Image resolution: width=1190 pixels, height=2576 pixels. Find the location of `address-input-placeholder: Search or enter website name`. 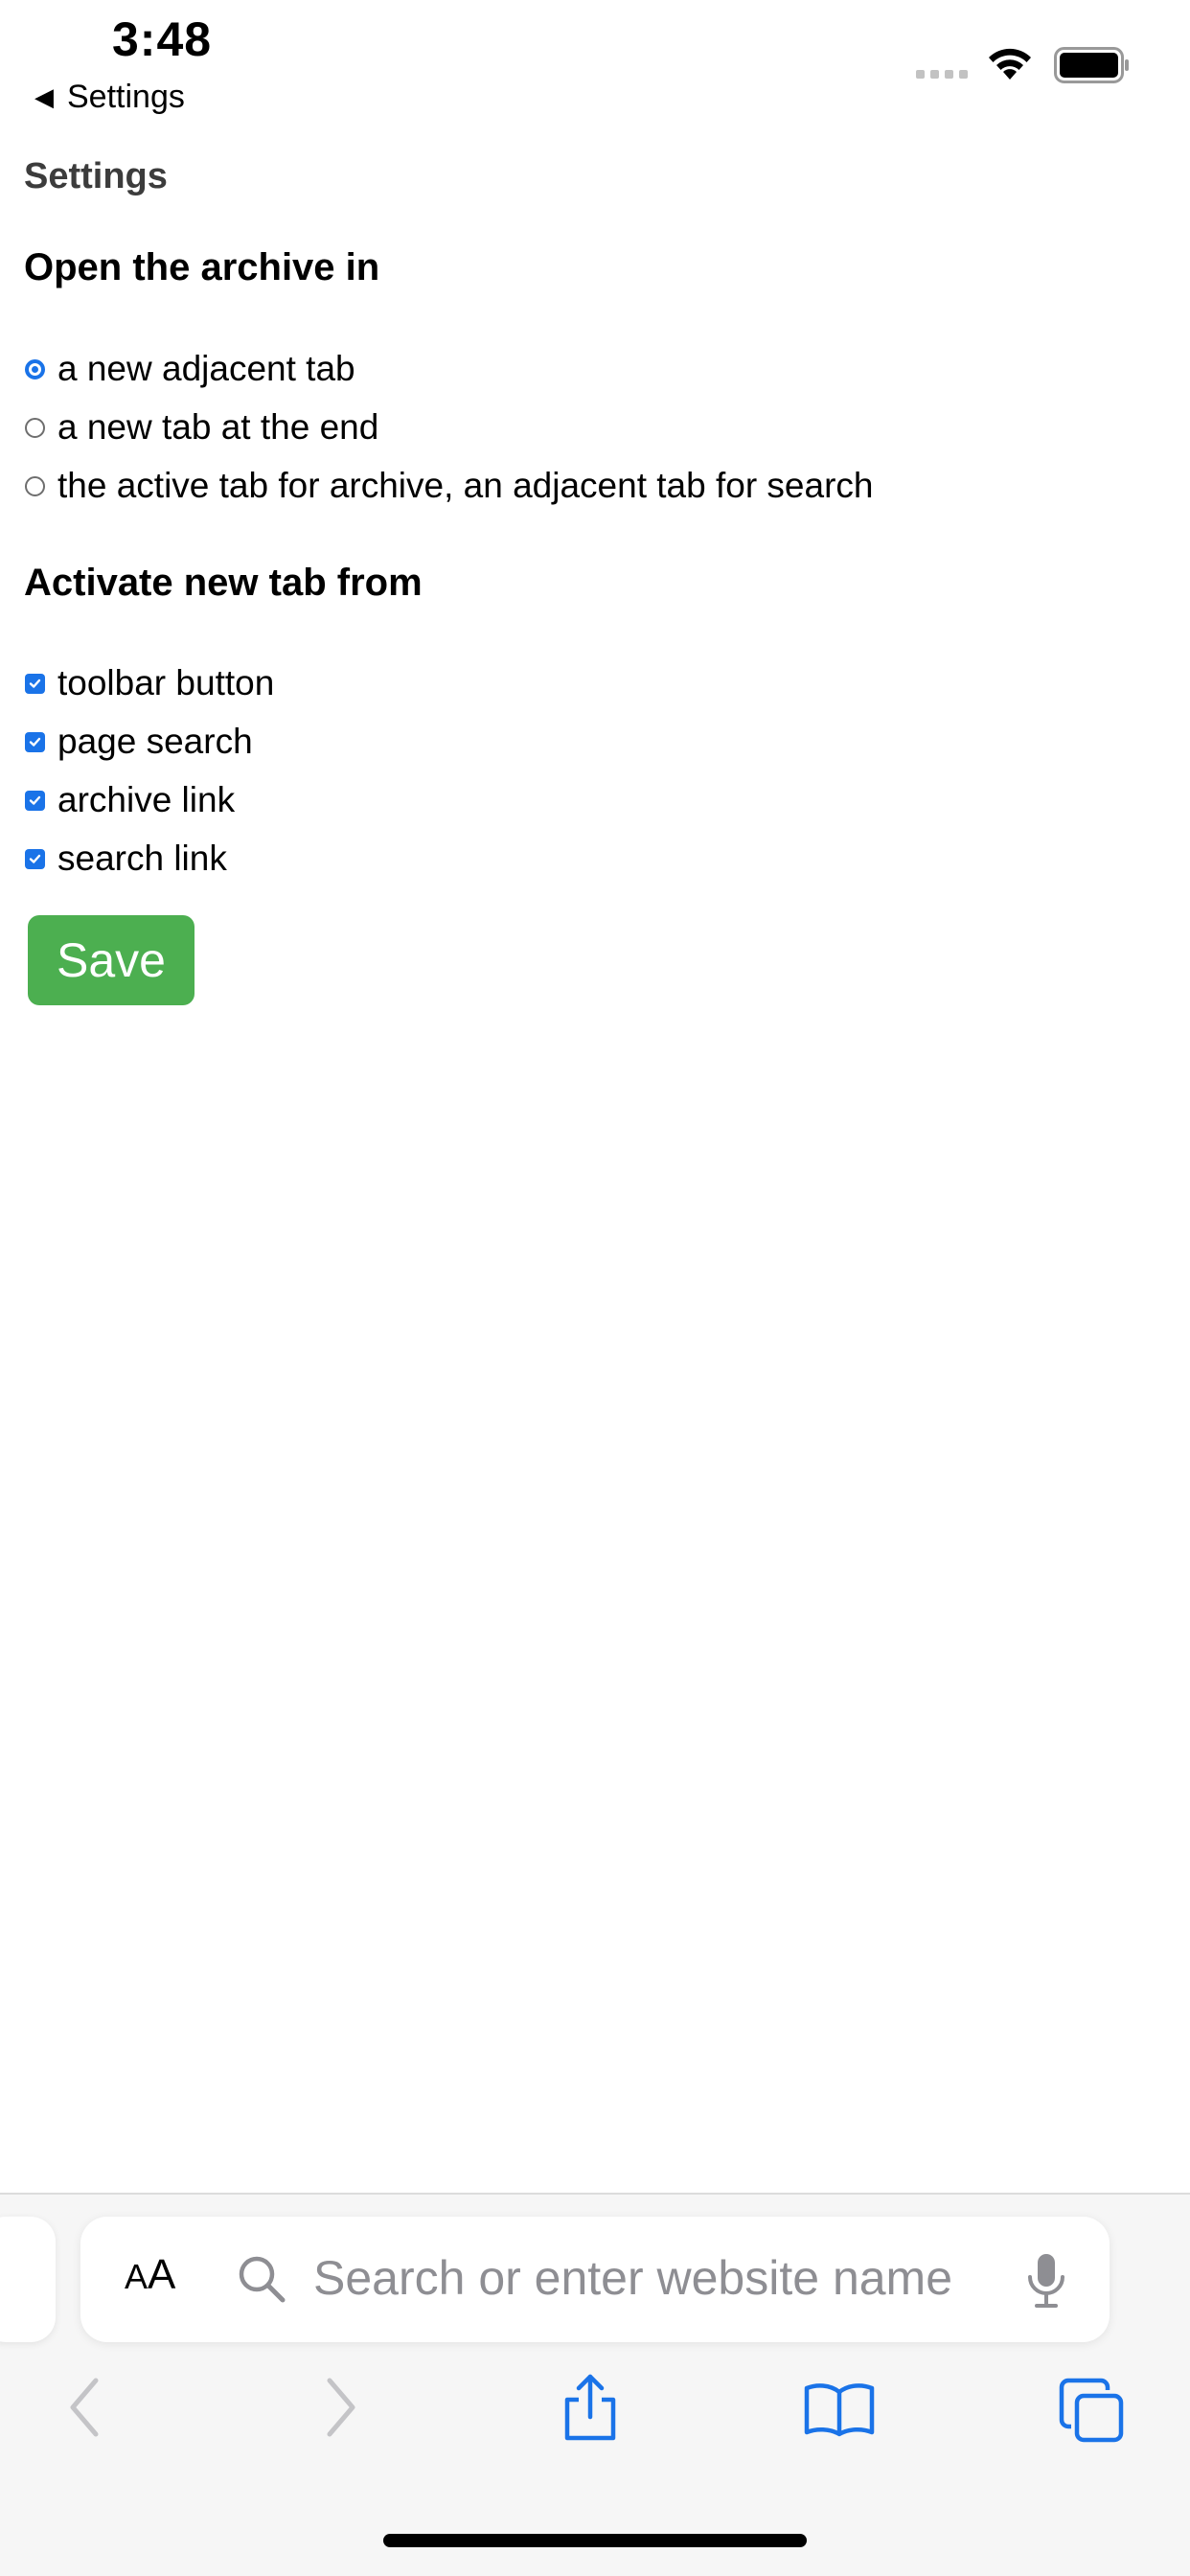

address-input-placeholder: Search or enter website name is located at coordinates (633, 2278).